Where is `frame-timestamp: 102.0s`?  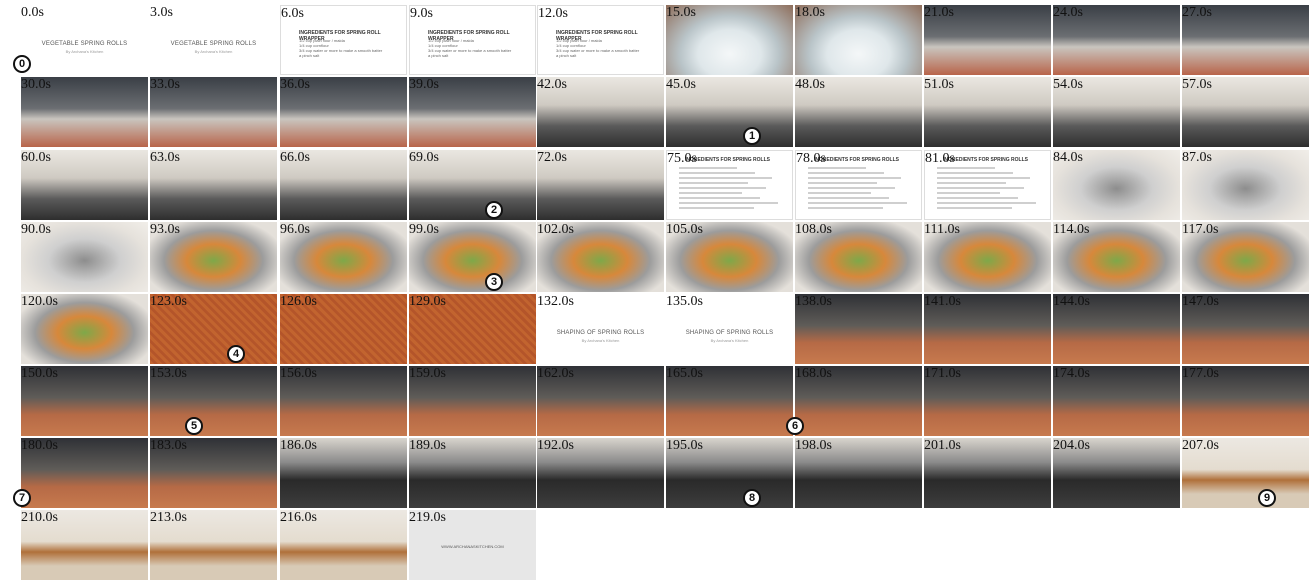
frame-timestamp: 102.0s is located at coordinates (555, 229).